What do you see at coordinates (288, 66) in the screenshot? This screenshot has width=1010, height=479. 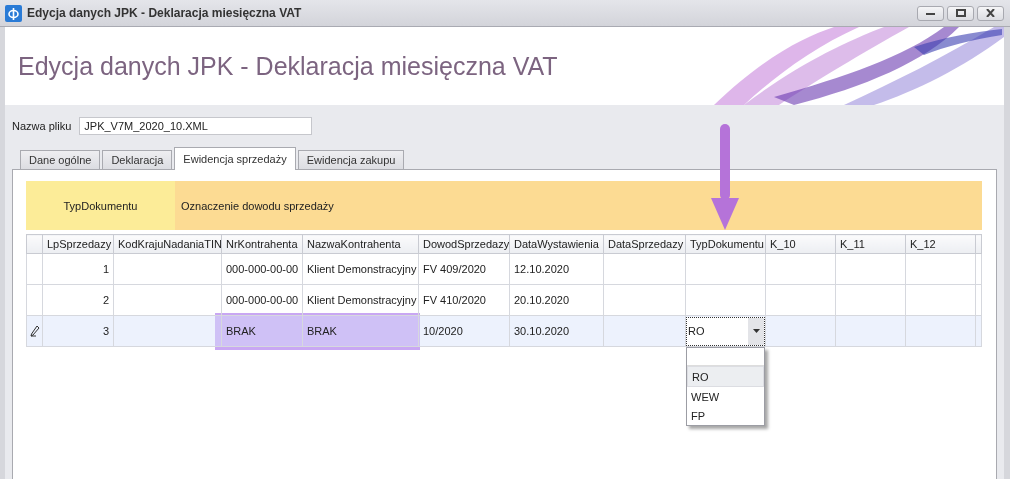 I see `banner-title: Edycja danych JPK - Deklaracja miesięczna VAT` at bounding box center [288, 66].